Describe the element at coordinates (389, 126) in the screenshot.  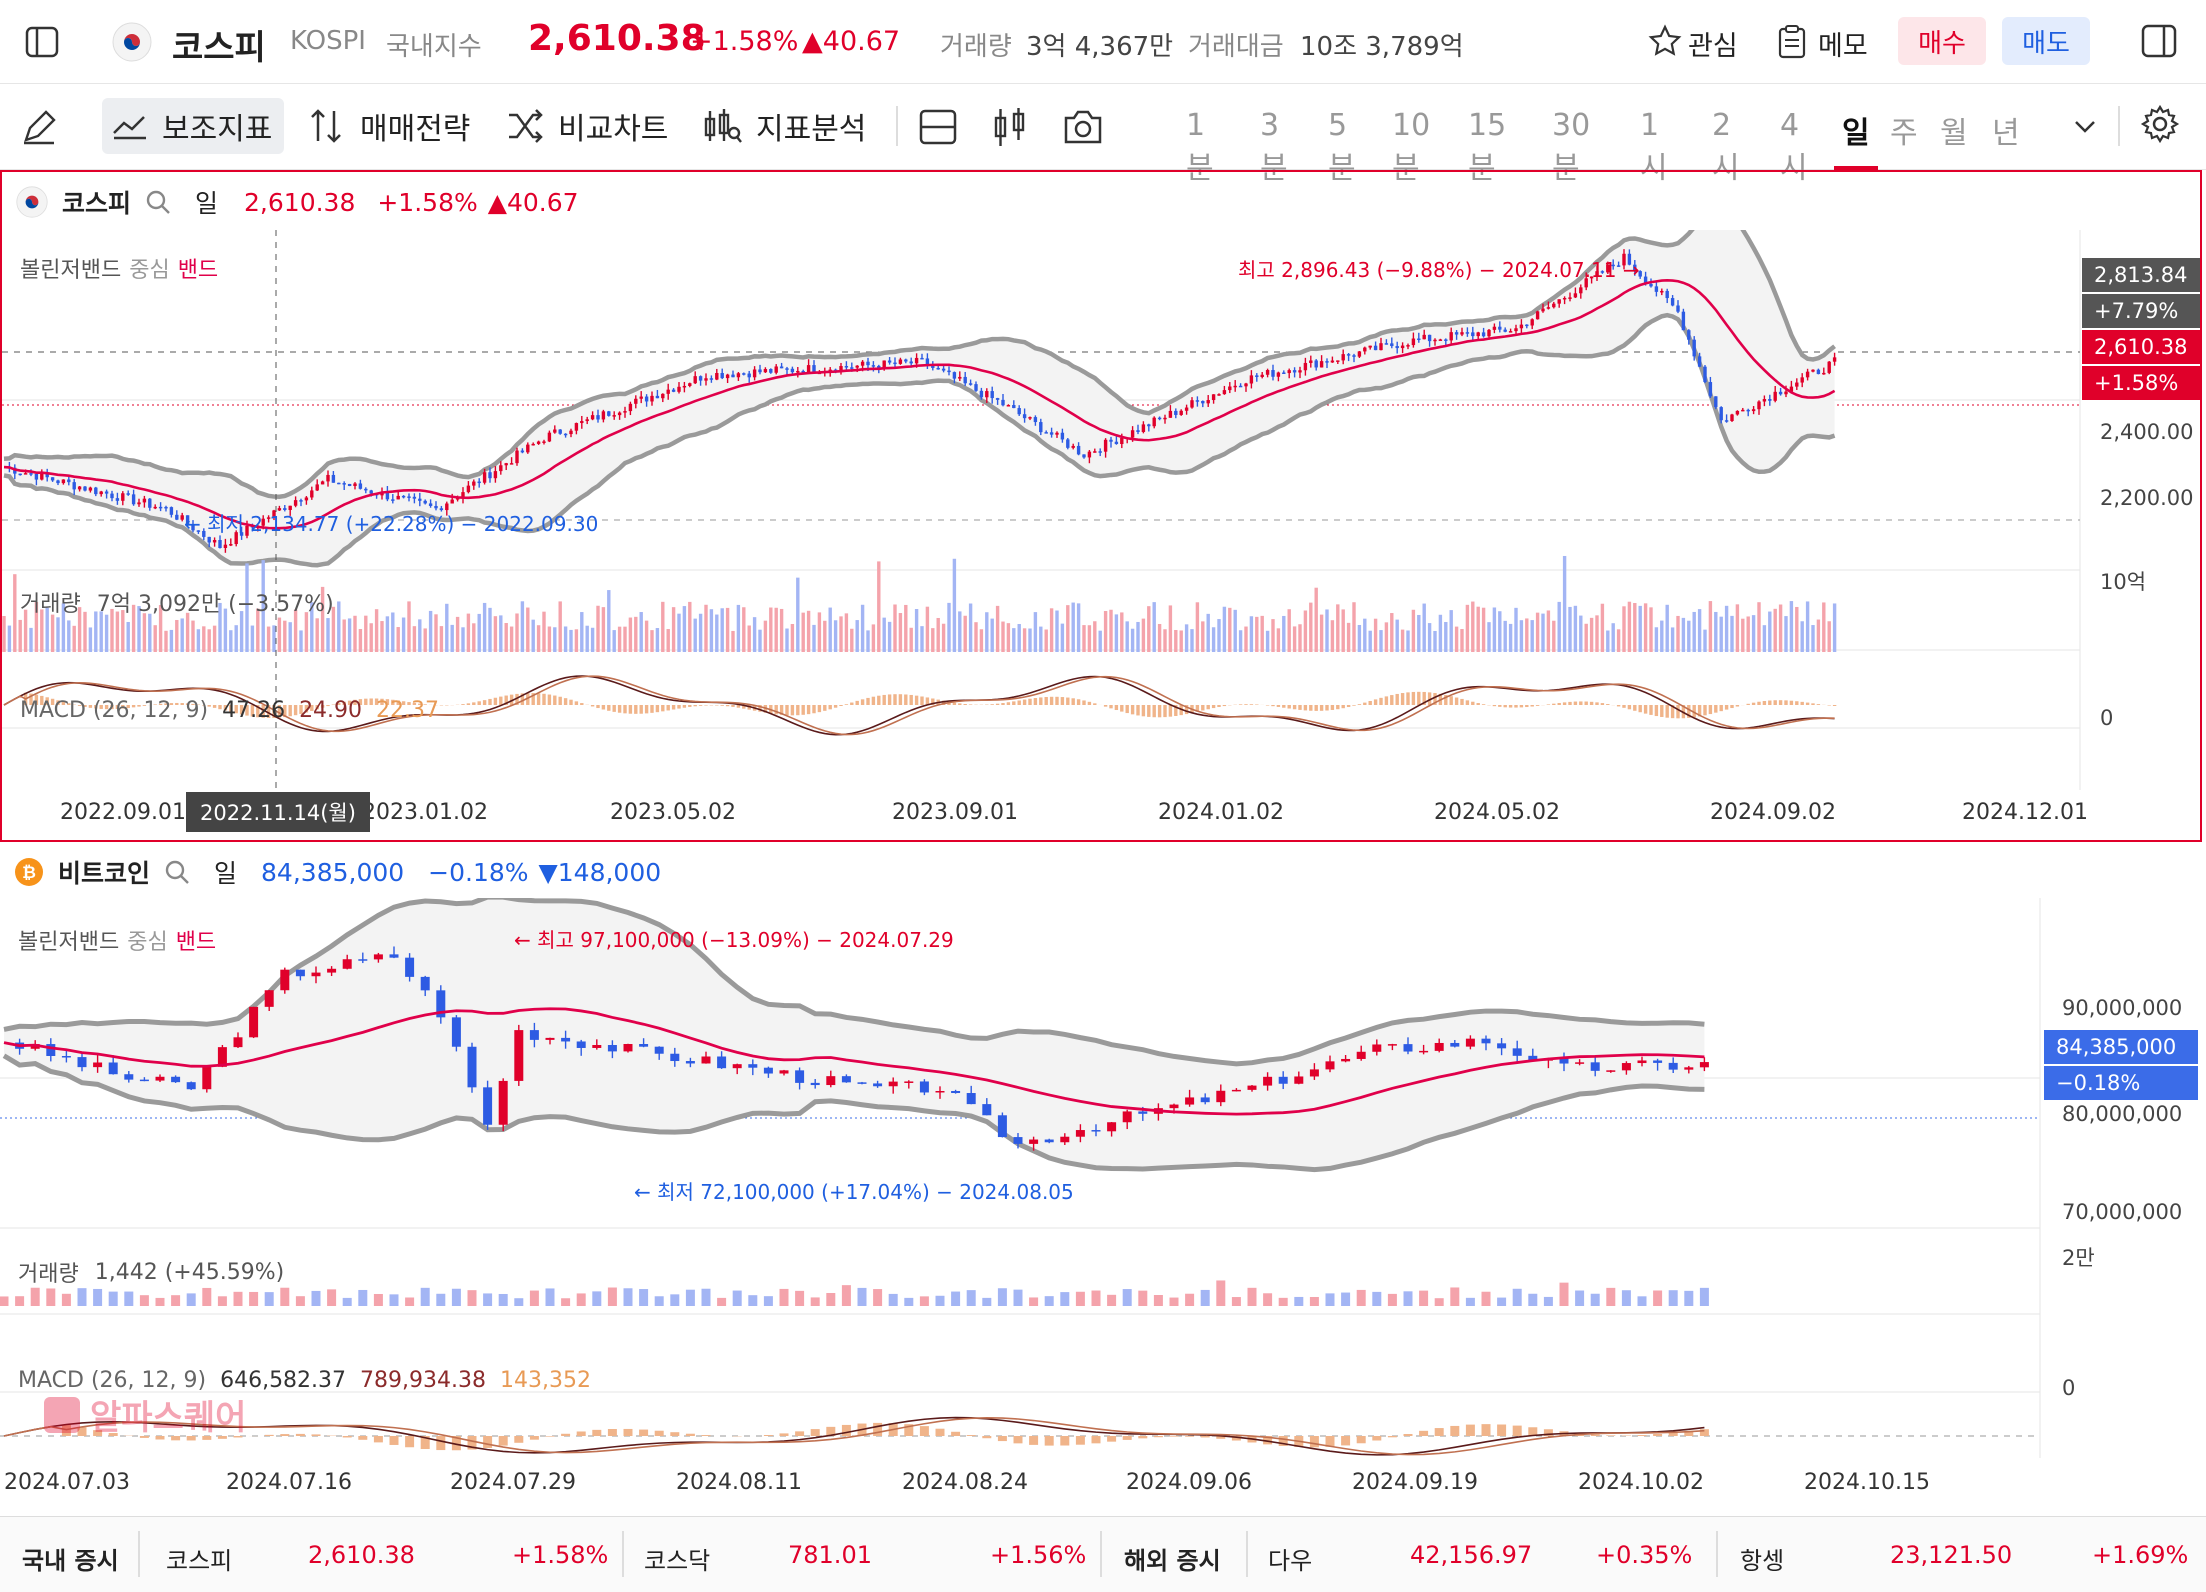
I see `strategy-button: 매매전략` at that location.